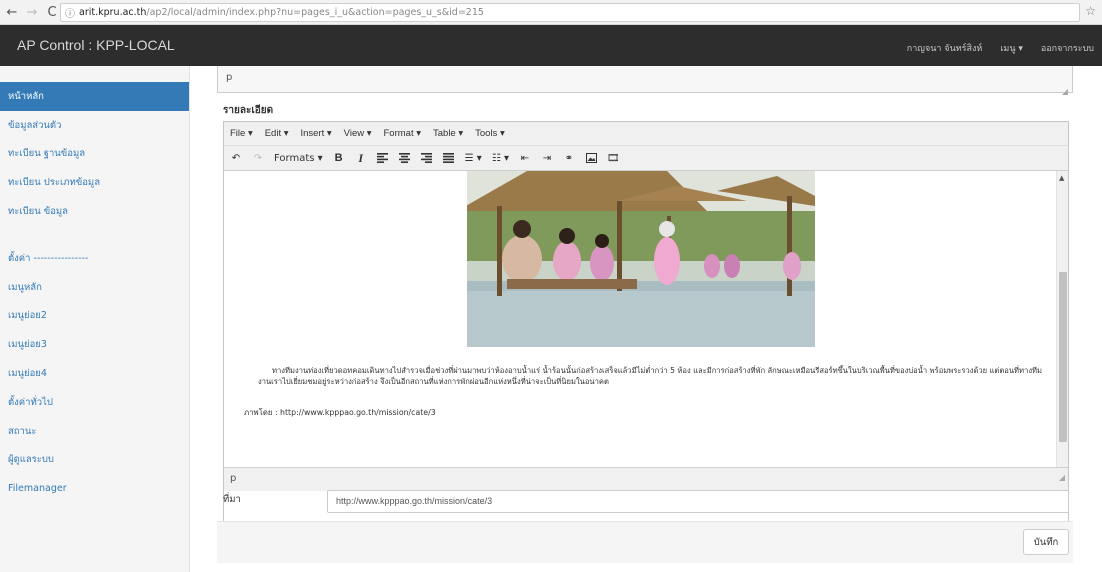 This screenshot has width=1102, height=572. Describe the element at coordinates (1063, 357) in the screenshot. I see `scrollbar-thumb` at that location.